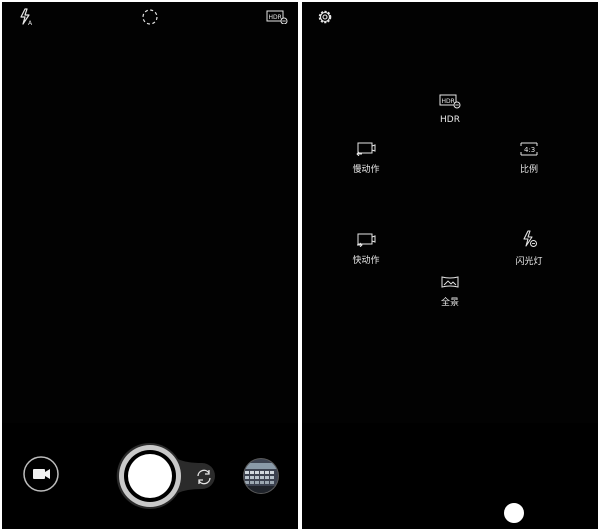 Image resolution: width=600 pixels, height=531 pixels. I want to click on camera-controls-bar, so click(150, 476).